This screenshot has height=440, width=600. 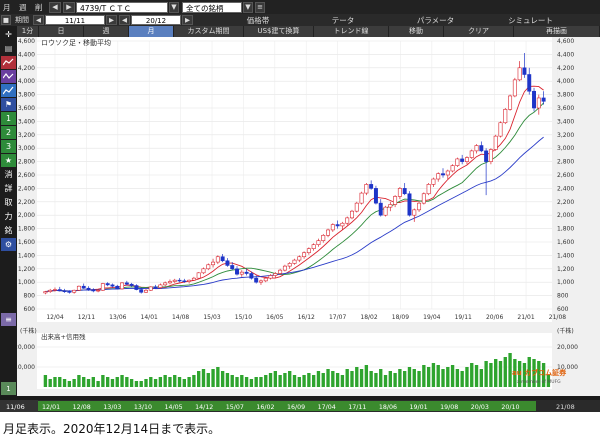 I want to click on sidebar-item-detail: 詳, so click(x=8, y=188).